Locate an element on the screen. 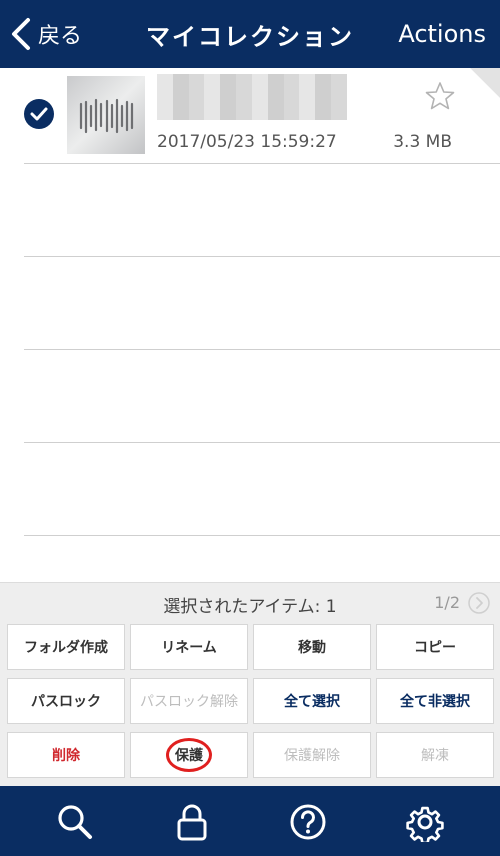  lock-icon is located at coordinates (192, 822).